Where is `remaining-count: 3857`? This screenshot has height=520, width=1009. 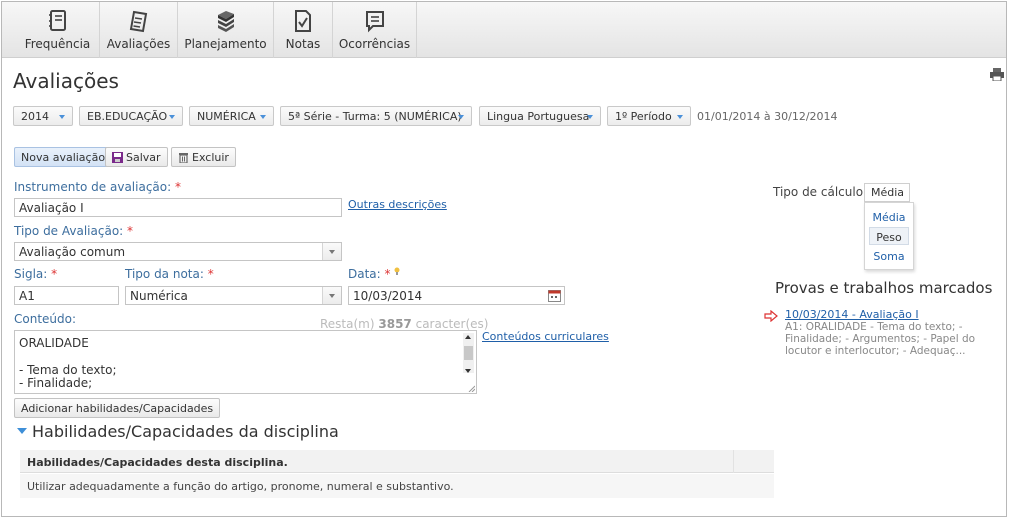
remaining-count: 3857 is located at coordinates (395, 324).